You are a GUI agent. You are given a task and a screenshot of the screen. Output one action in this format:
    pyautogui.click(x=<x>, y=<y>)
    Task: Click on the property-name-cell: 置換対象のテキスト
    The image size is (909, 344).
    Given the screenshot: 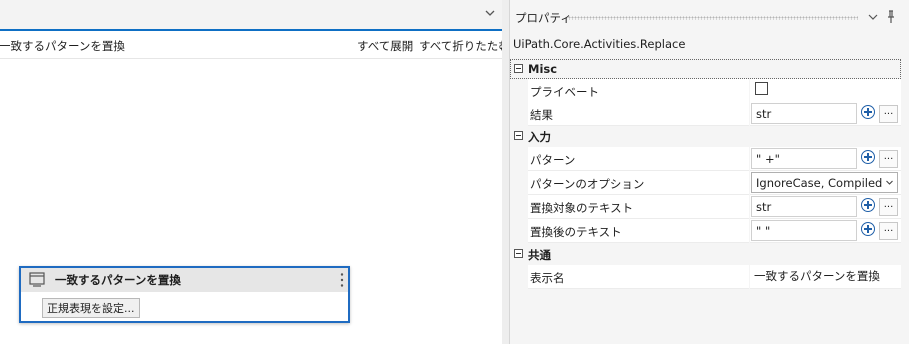 What is the action you would take?
    pyautogui.click(x=638, y=207)
    